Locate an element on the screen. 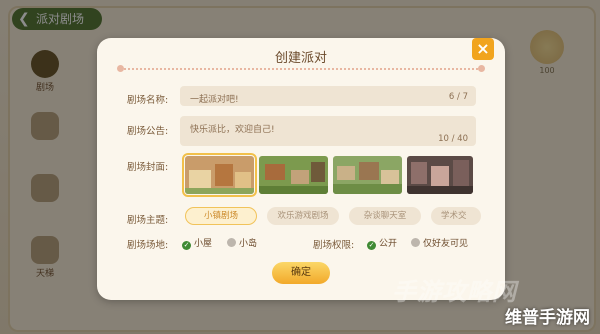 Image resolution: width=600 pixels, height=334 pixels. theme-chip: 小镇剧场 is located at coordinates (221, 216).